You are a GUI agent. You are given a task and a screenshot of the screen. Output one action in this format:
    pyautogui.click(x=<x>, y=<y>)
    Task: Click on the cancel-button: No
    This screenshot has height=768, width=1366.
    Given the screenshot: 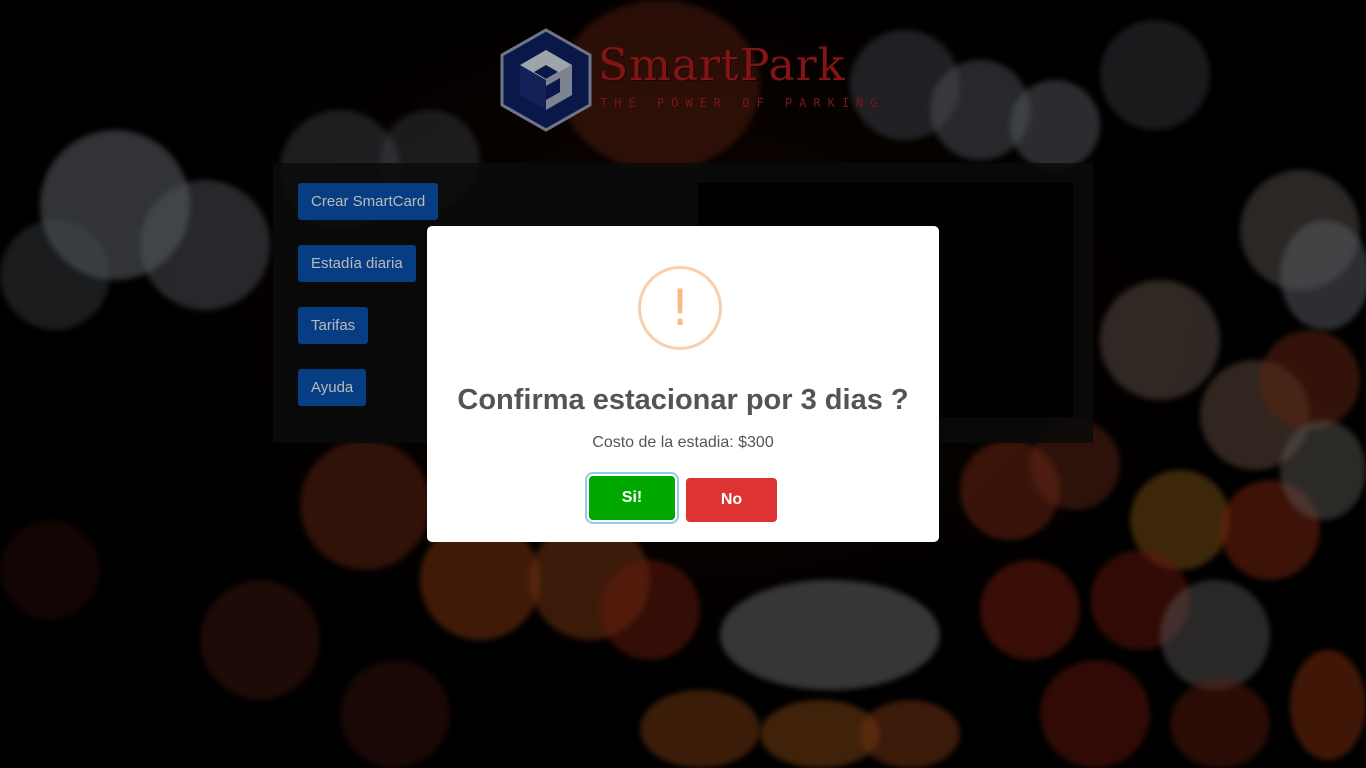 What is the action you would take?
    pyautogui.click(x=731, y=500)
    